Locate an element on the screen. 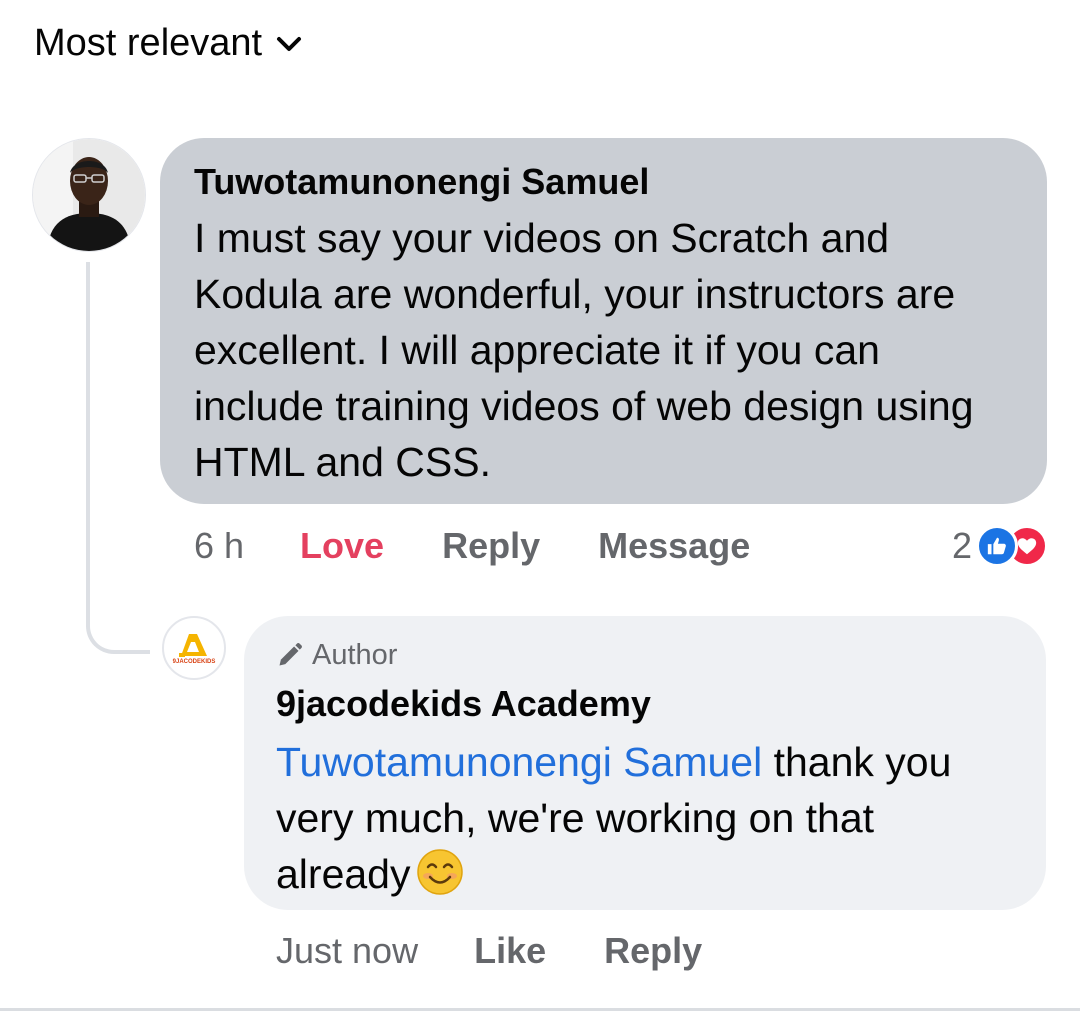 The image size is (1080, 1015). reply-timestamp: Just now is located at coordinates (347, 951).